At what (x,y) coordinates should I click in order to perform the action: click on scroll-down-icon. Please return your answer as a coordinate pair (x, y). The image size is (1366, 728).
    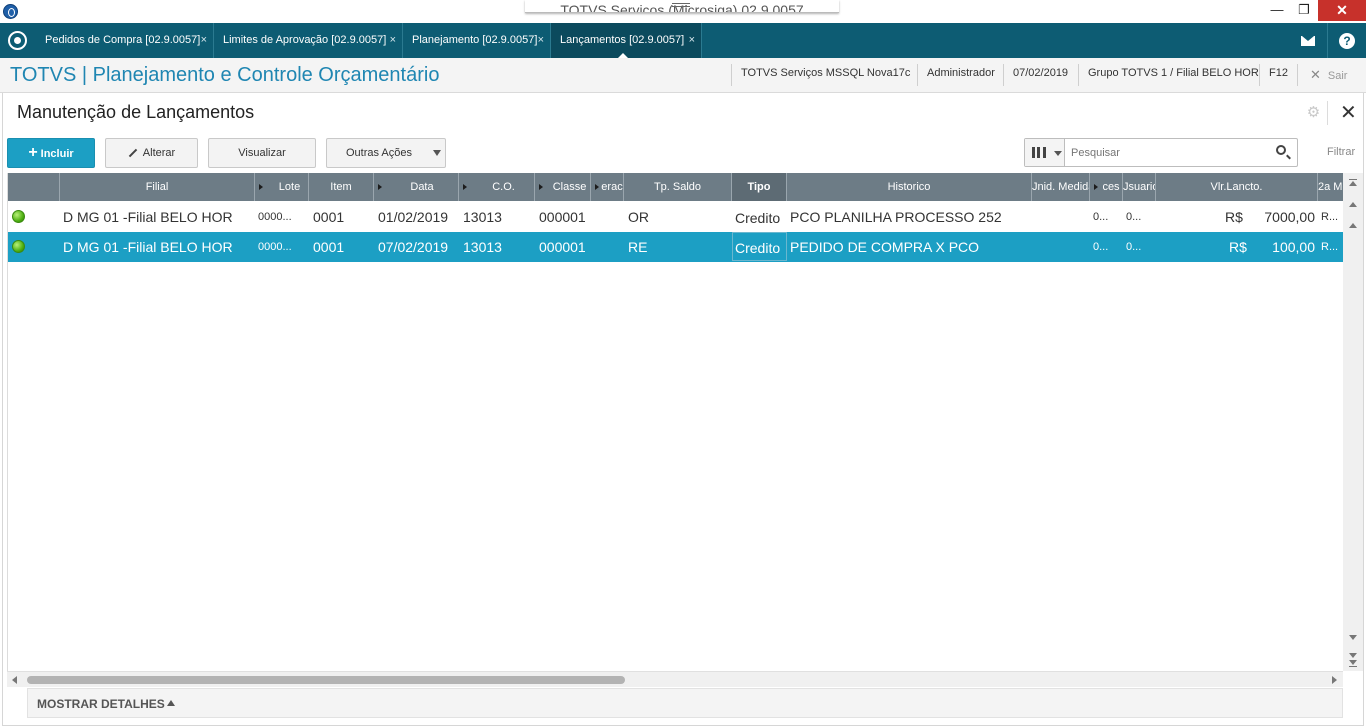
    Looking at the image, I should click on (1353, 655).